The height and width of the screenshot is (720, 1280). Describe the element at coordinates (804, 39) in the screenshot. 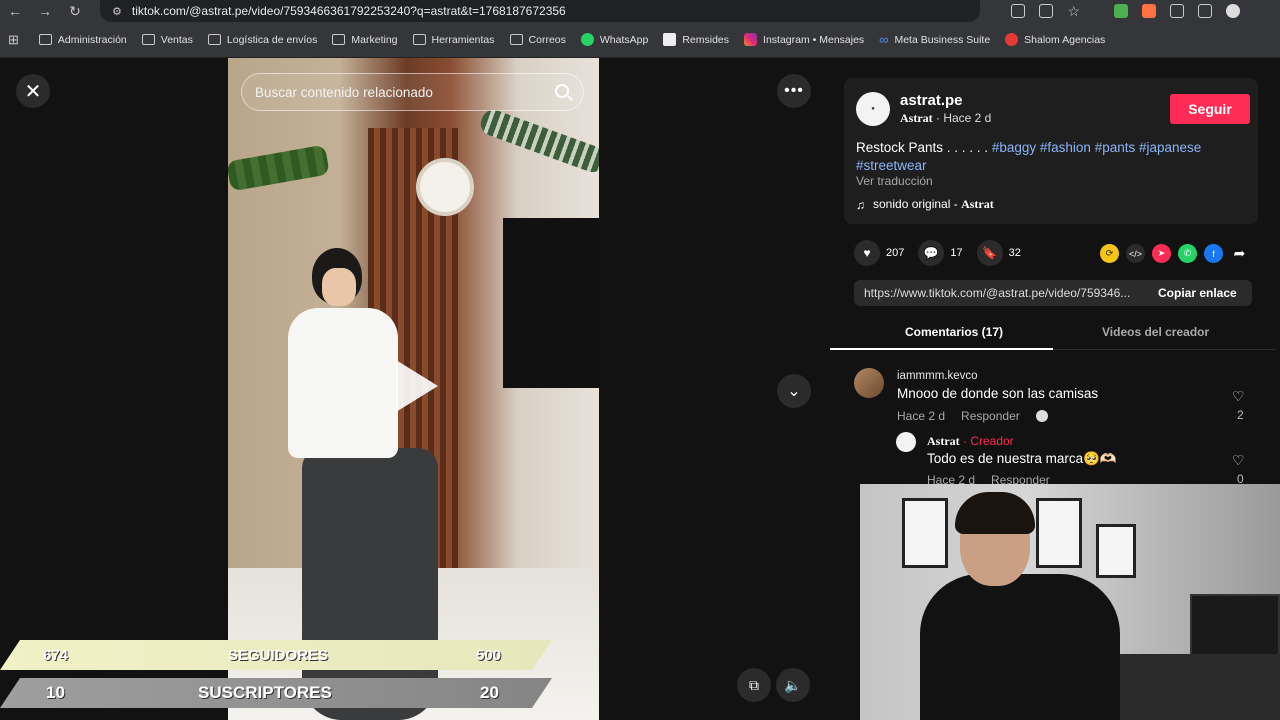

I see `bookmark-link: Instagram • Mensajes` at that location.